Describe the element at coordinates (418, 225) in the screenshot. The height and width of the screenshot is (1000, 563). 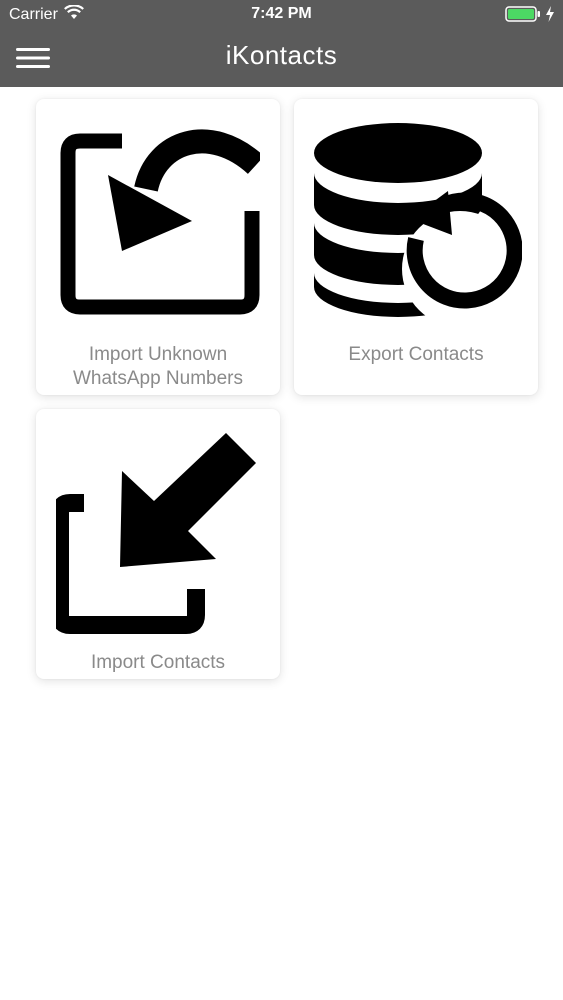
I see `database-refresh-icon` at that location.